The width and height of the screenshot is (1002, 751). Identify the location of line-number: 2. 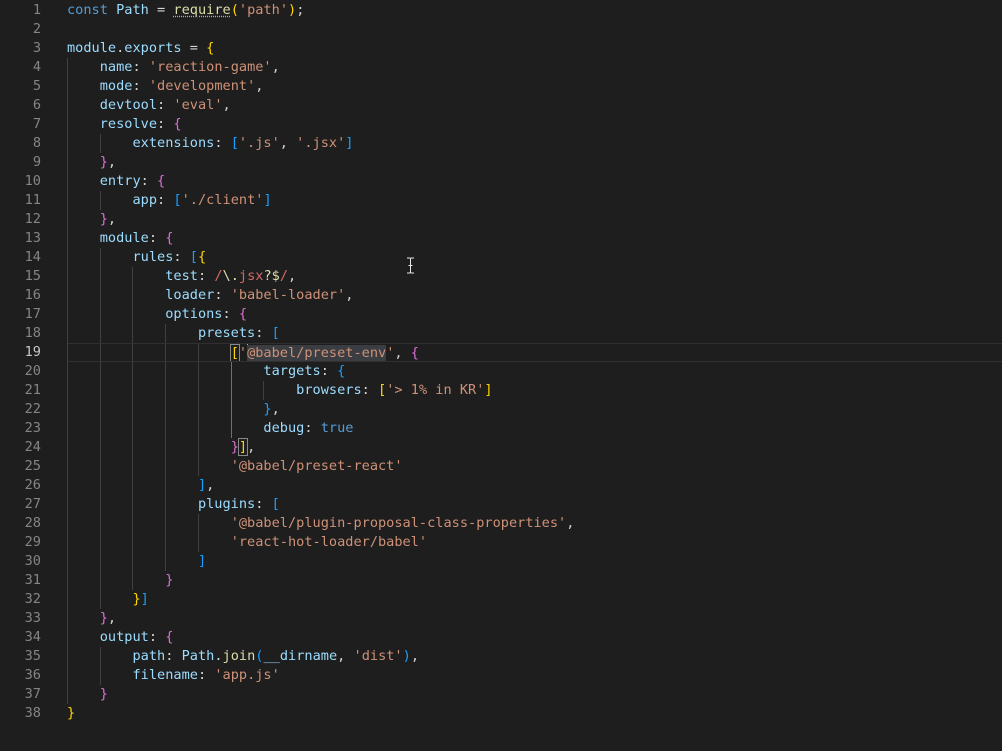
(36, 29).